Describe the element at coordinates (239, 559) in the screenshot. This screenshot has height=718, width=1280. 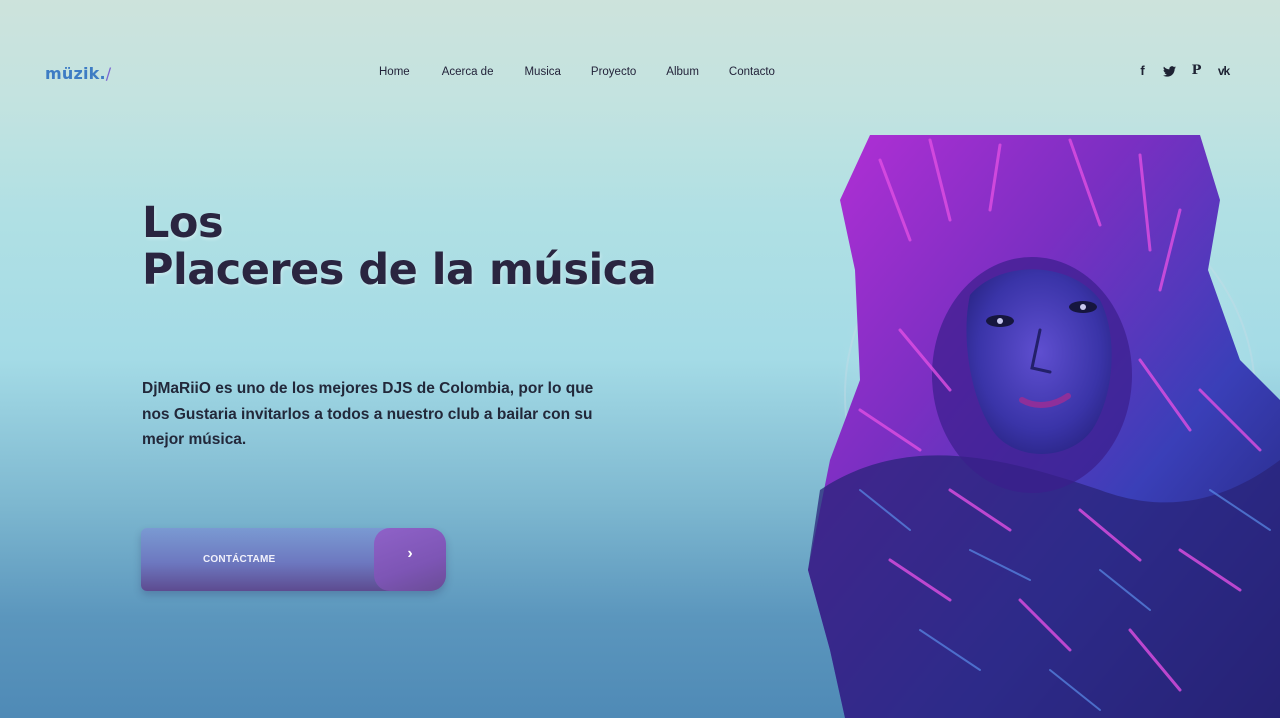
I see `contact-button-label: CONTÁCTAME` at that location.